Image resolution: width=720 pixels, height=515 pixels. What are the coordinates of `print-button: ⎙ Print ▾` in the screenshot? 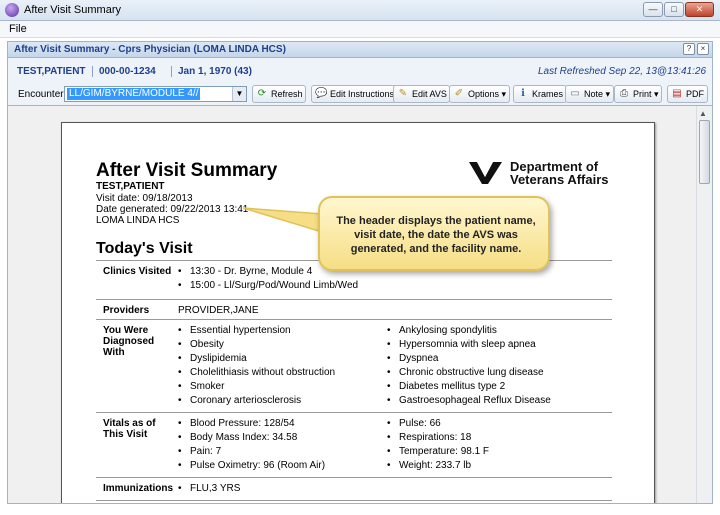 It's located at (638, 94).